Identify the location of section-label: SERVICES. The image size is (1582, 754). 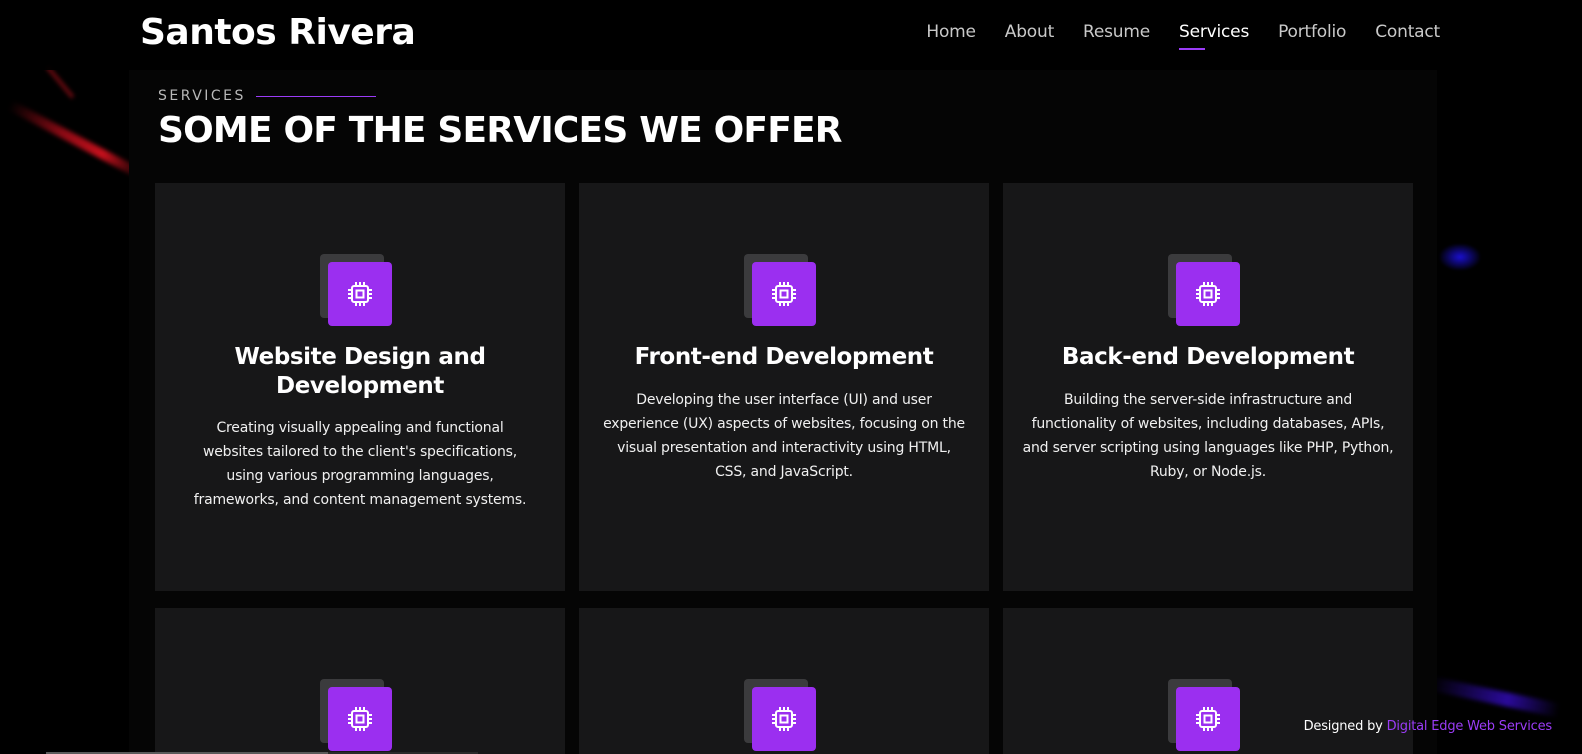
(267, 96).